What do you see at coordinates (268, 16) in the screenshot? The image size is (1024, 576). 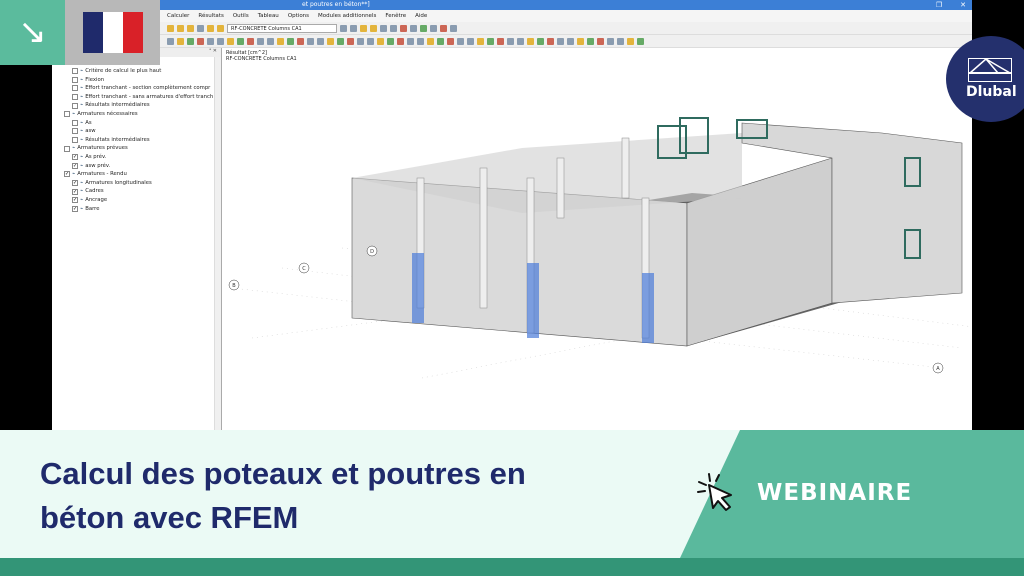 I see `menu-item: Tableau` at bounding box center [268, 16].